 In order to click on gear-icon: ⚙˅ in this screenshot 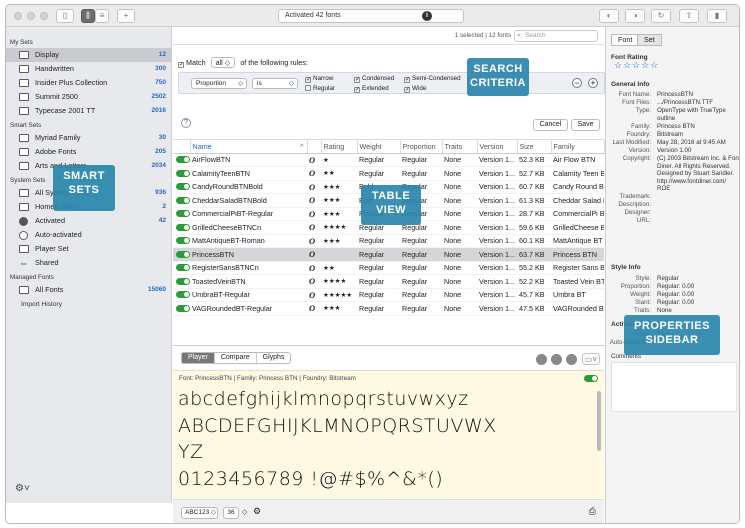, I will do `click(22, 488)`.